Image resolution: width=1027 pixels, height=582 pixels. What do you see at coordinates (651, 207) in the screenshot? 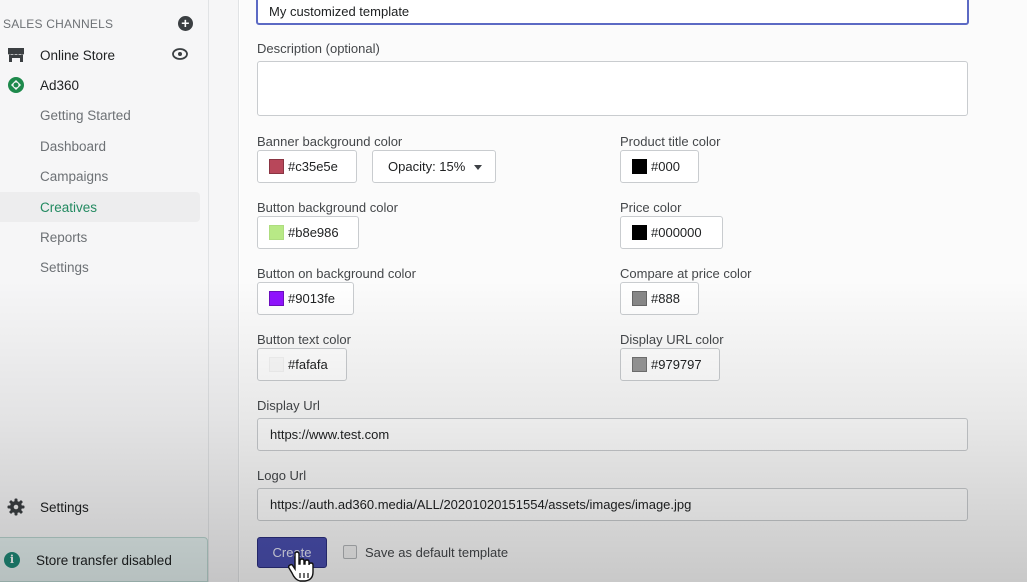
I see `price-color-label: Price color` at bounding box center [651, 207].